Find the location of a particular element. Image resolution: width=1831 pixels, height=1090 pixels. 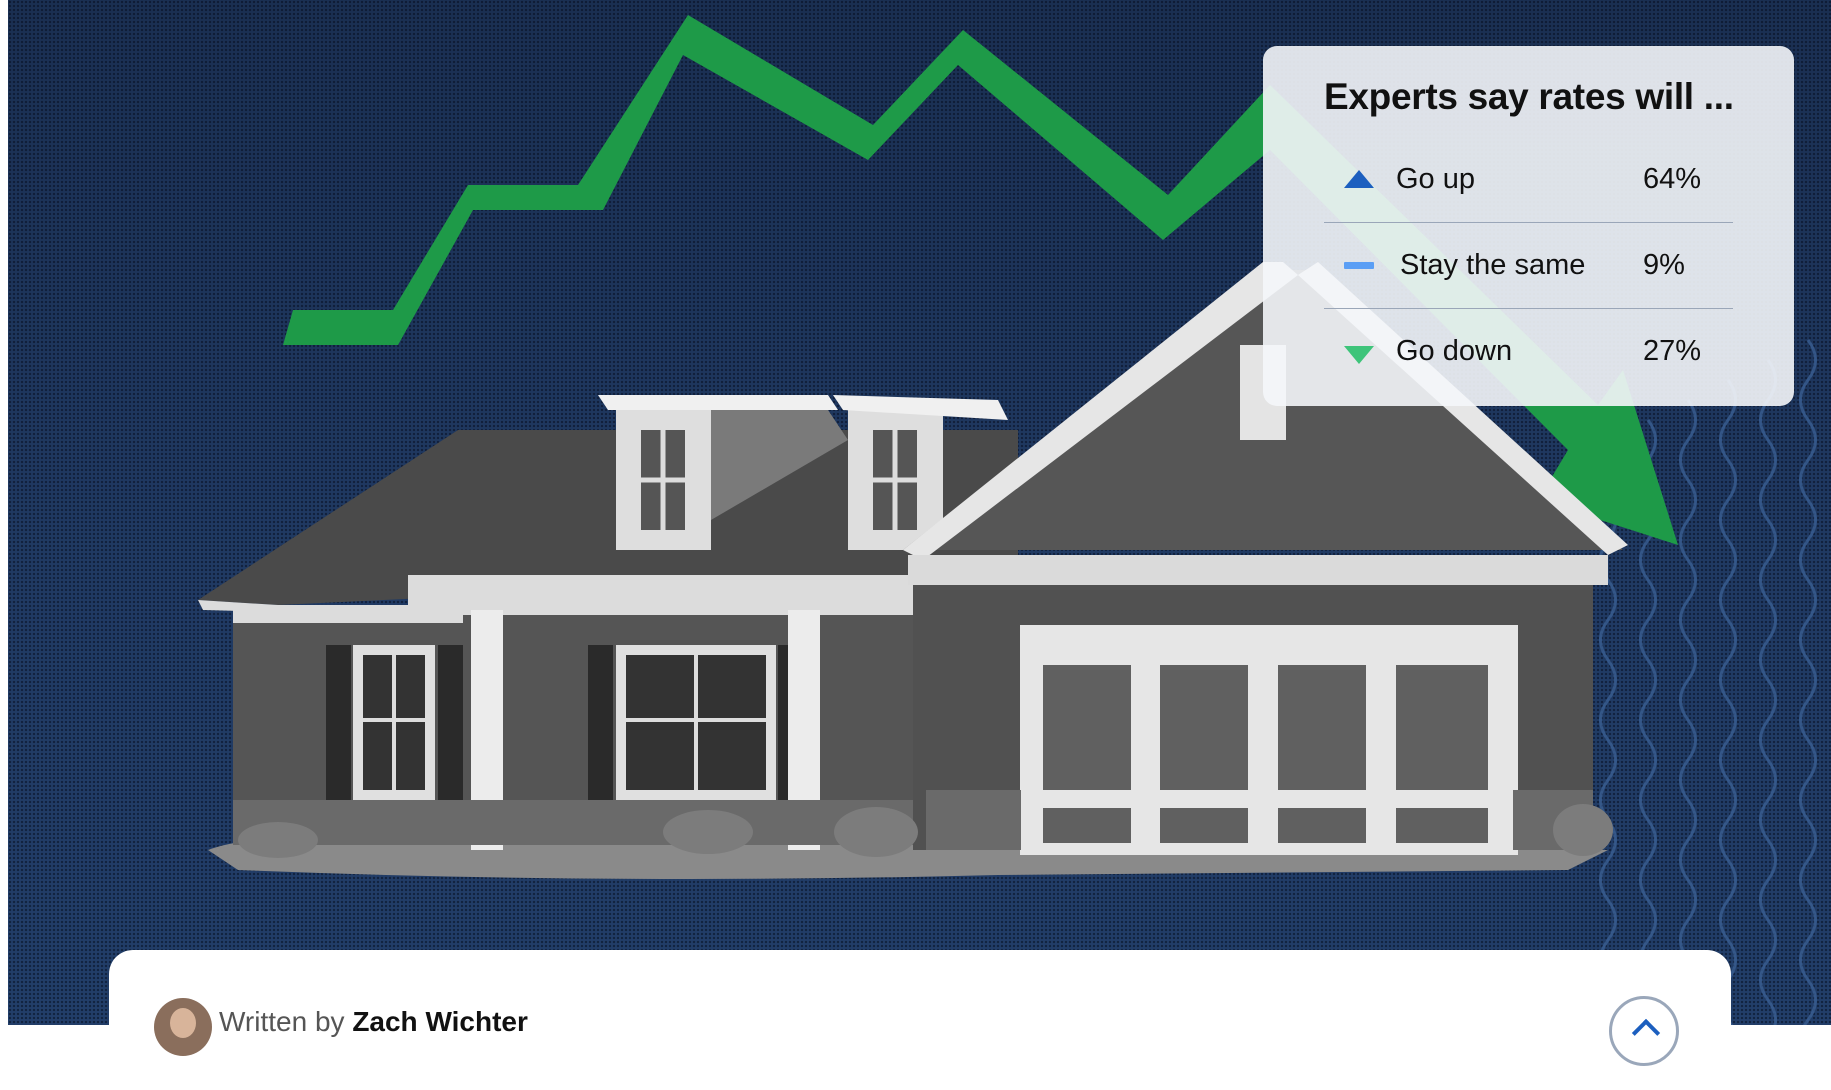

byline-prefix: Written by is located at coordinates (282, 1021).